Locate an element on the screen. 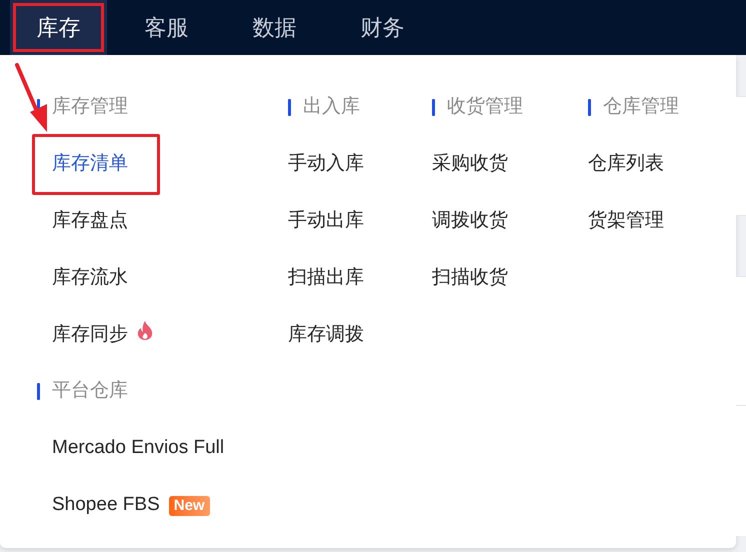  new-badge: New is located at coordinates (189, 506).